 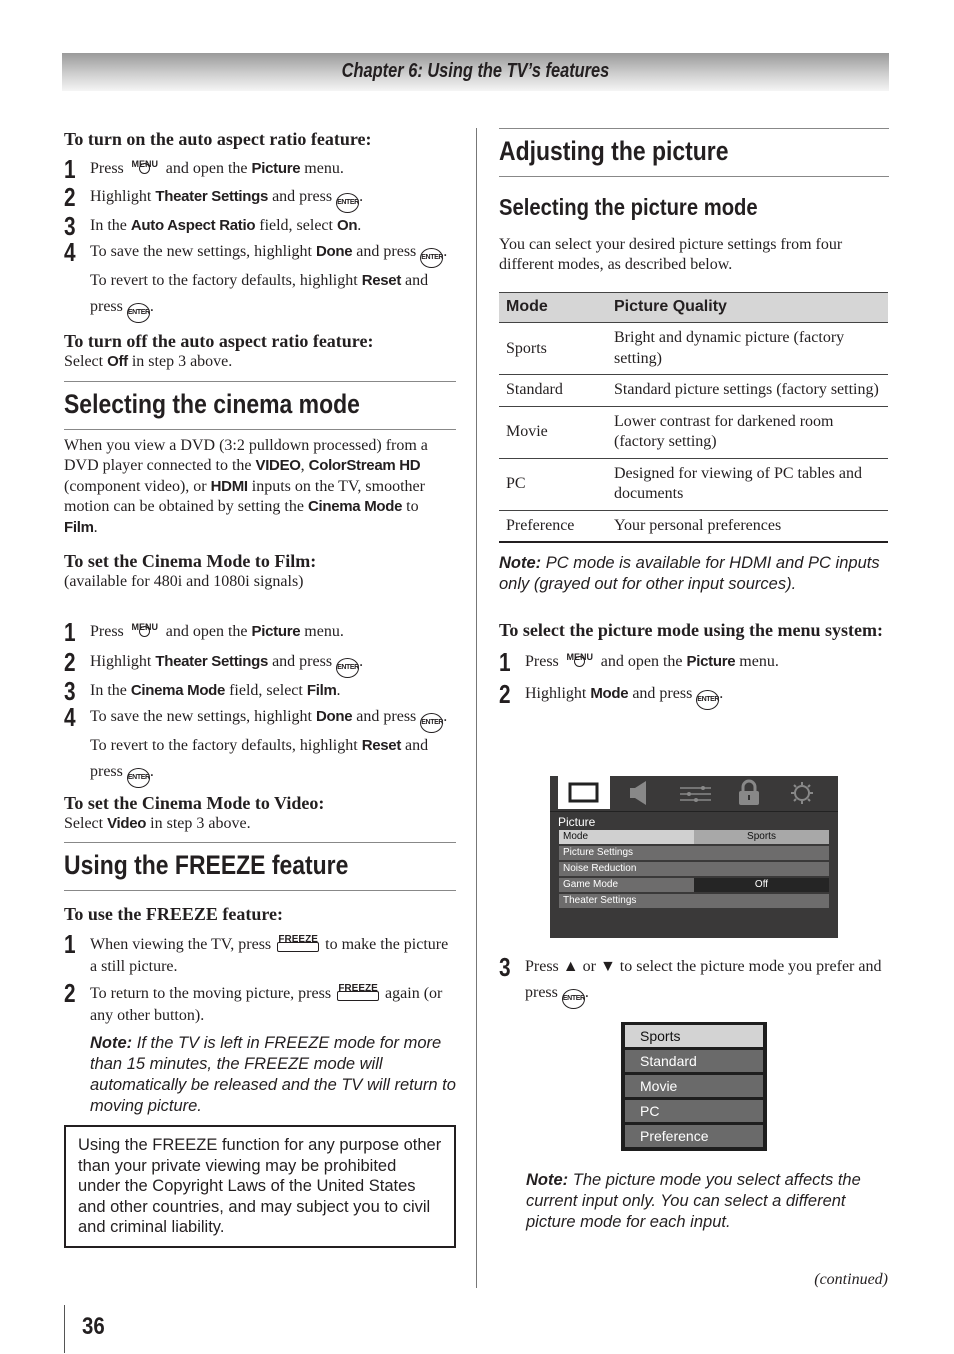 What do you see at coordinates (760, 792) in the screenshot?
I see `lock-tab-icon` at bounding box center [760, 792].